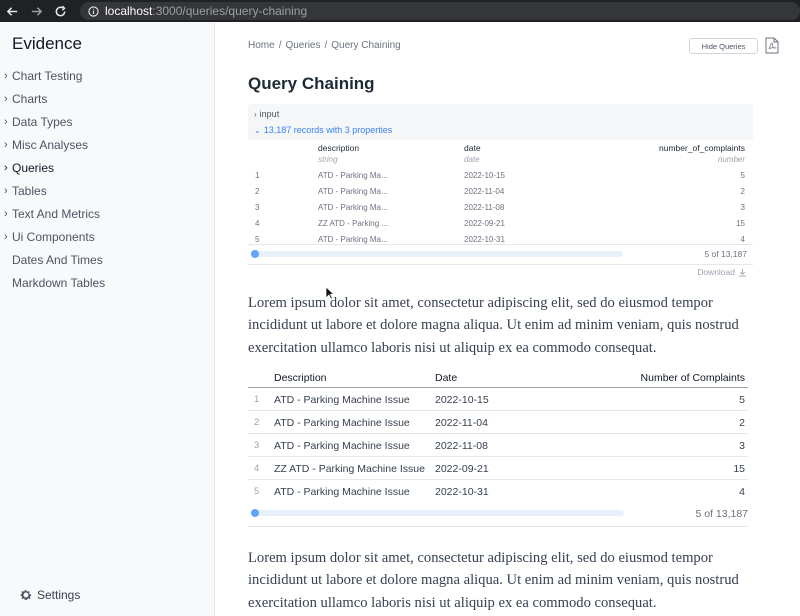 The height and width of the screenshot is (616, 800). Describe the element at coordinates (742, 272) in the screenshot. I see `download-icon` at that location.